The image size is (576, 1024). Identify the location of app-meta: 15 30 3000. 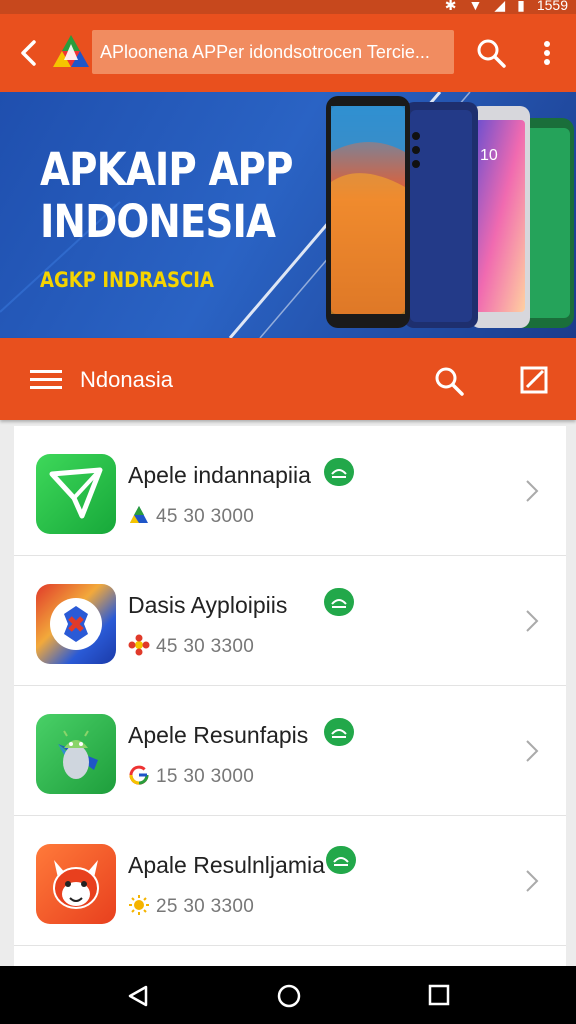
(205, 776).